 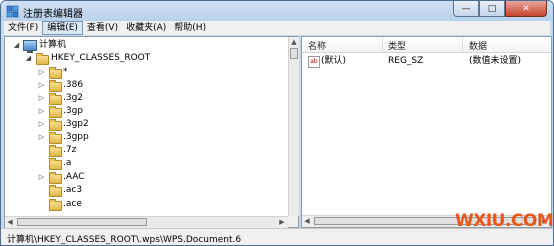 What do you see at coordinates (314, 62) in the screenshot?
I see `string-value-icon: ab` at bounding box center [314, 62].